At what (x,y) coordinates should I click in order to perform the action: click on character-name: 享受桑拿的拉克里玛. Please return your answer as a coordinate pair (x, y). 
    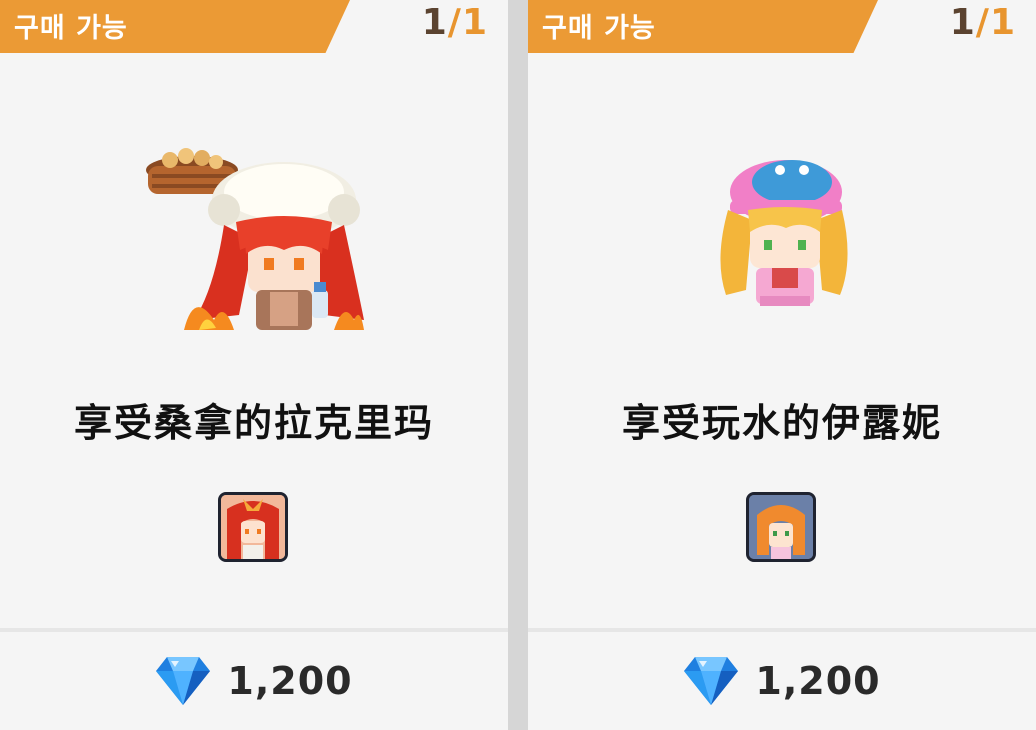
    Looking at the image, I should click on (253, 423).